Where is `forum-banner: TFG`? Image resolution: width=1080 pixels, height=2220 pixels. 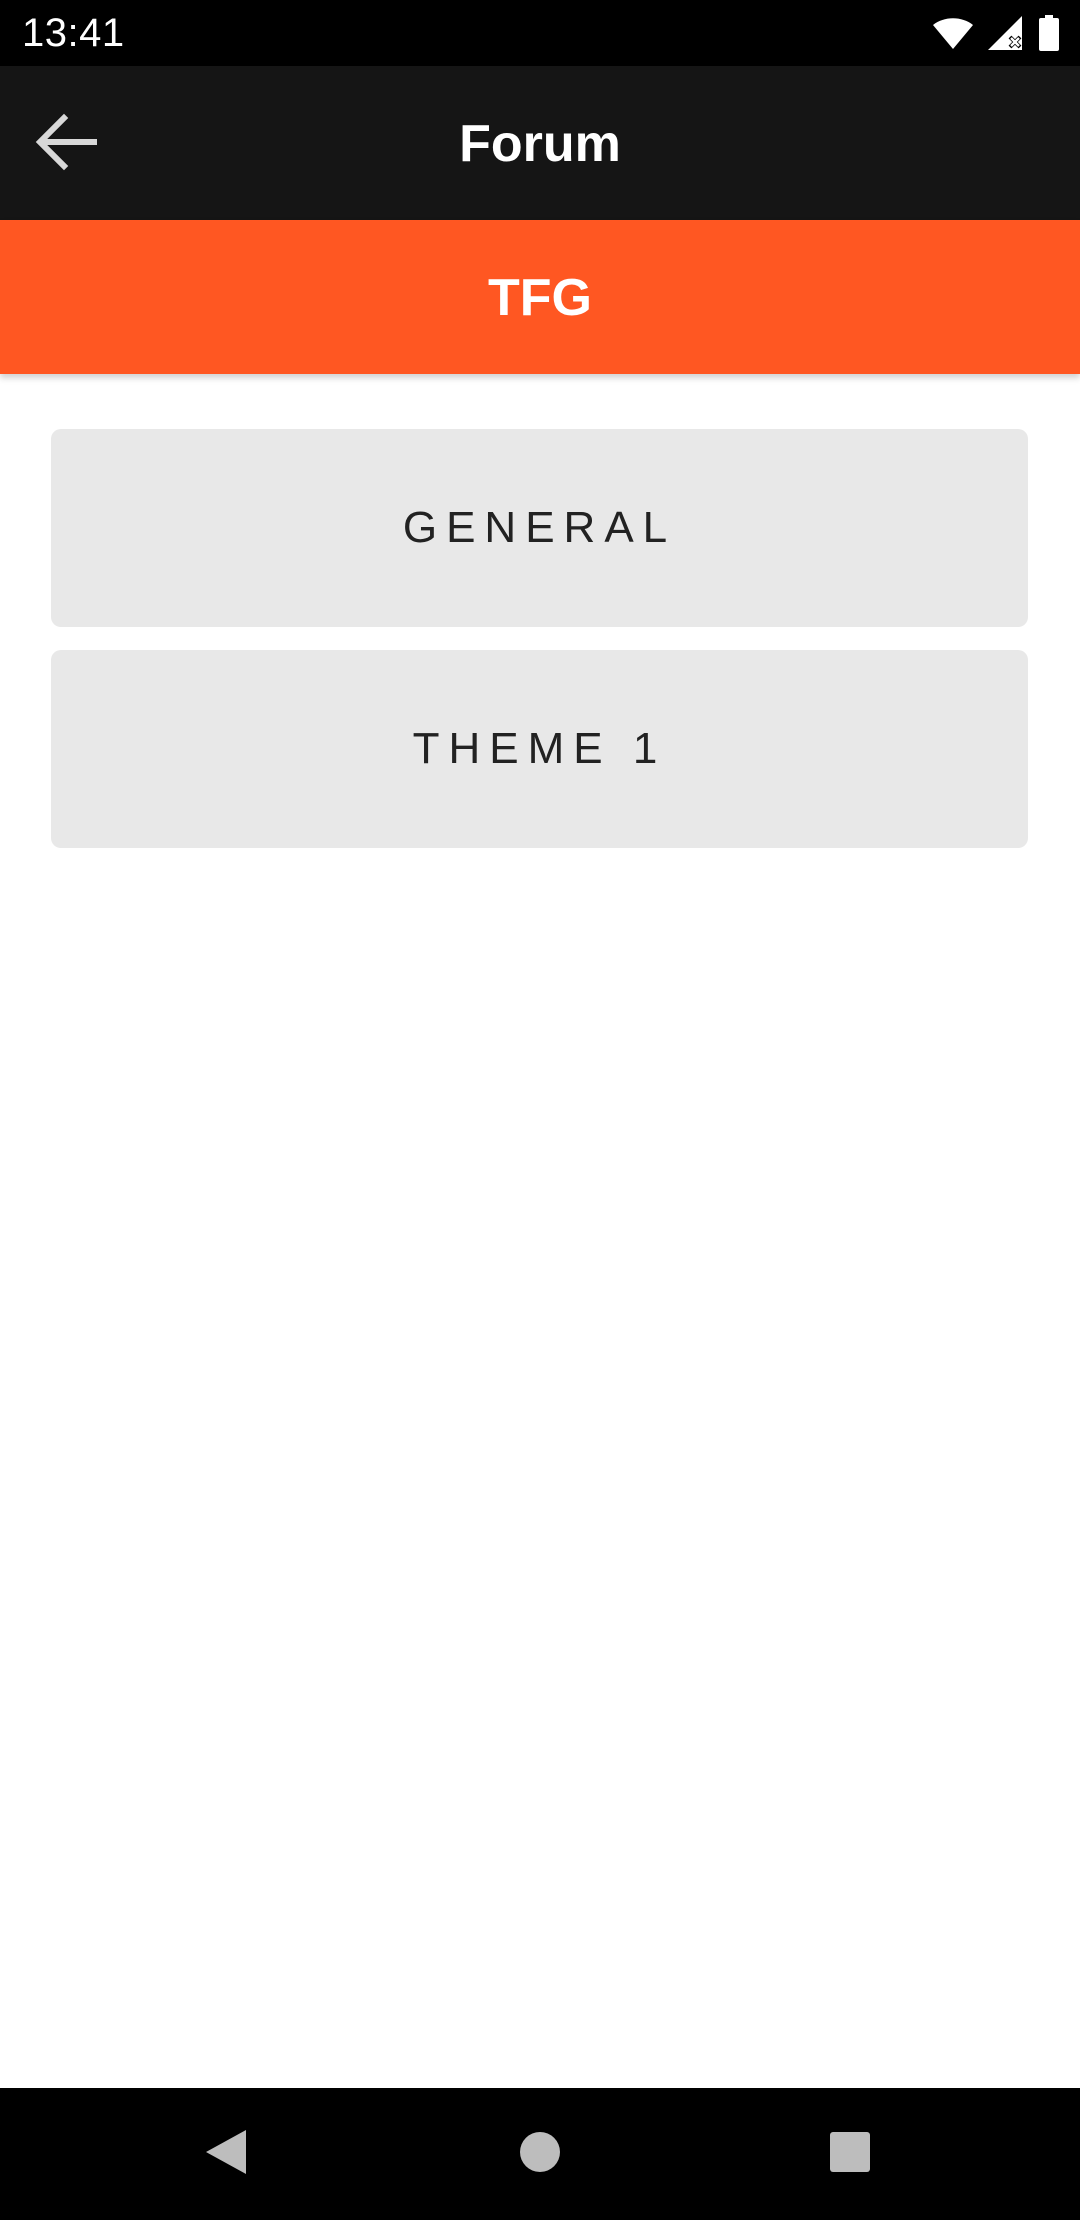 forum-banner: TFG is located at coordinates (540, 297).